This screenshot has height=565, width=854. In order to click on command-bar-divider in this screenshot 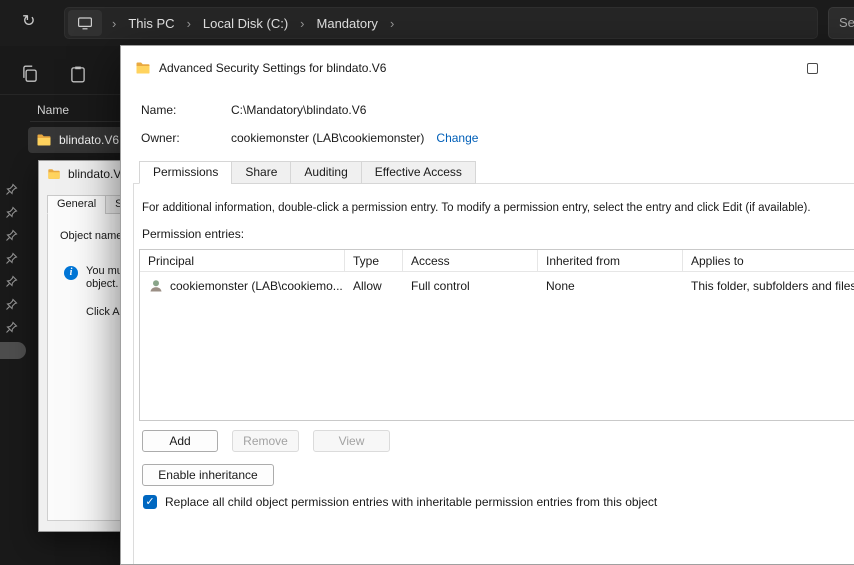, I will do `click(60, 94)`.